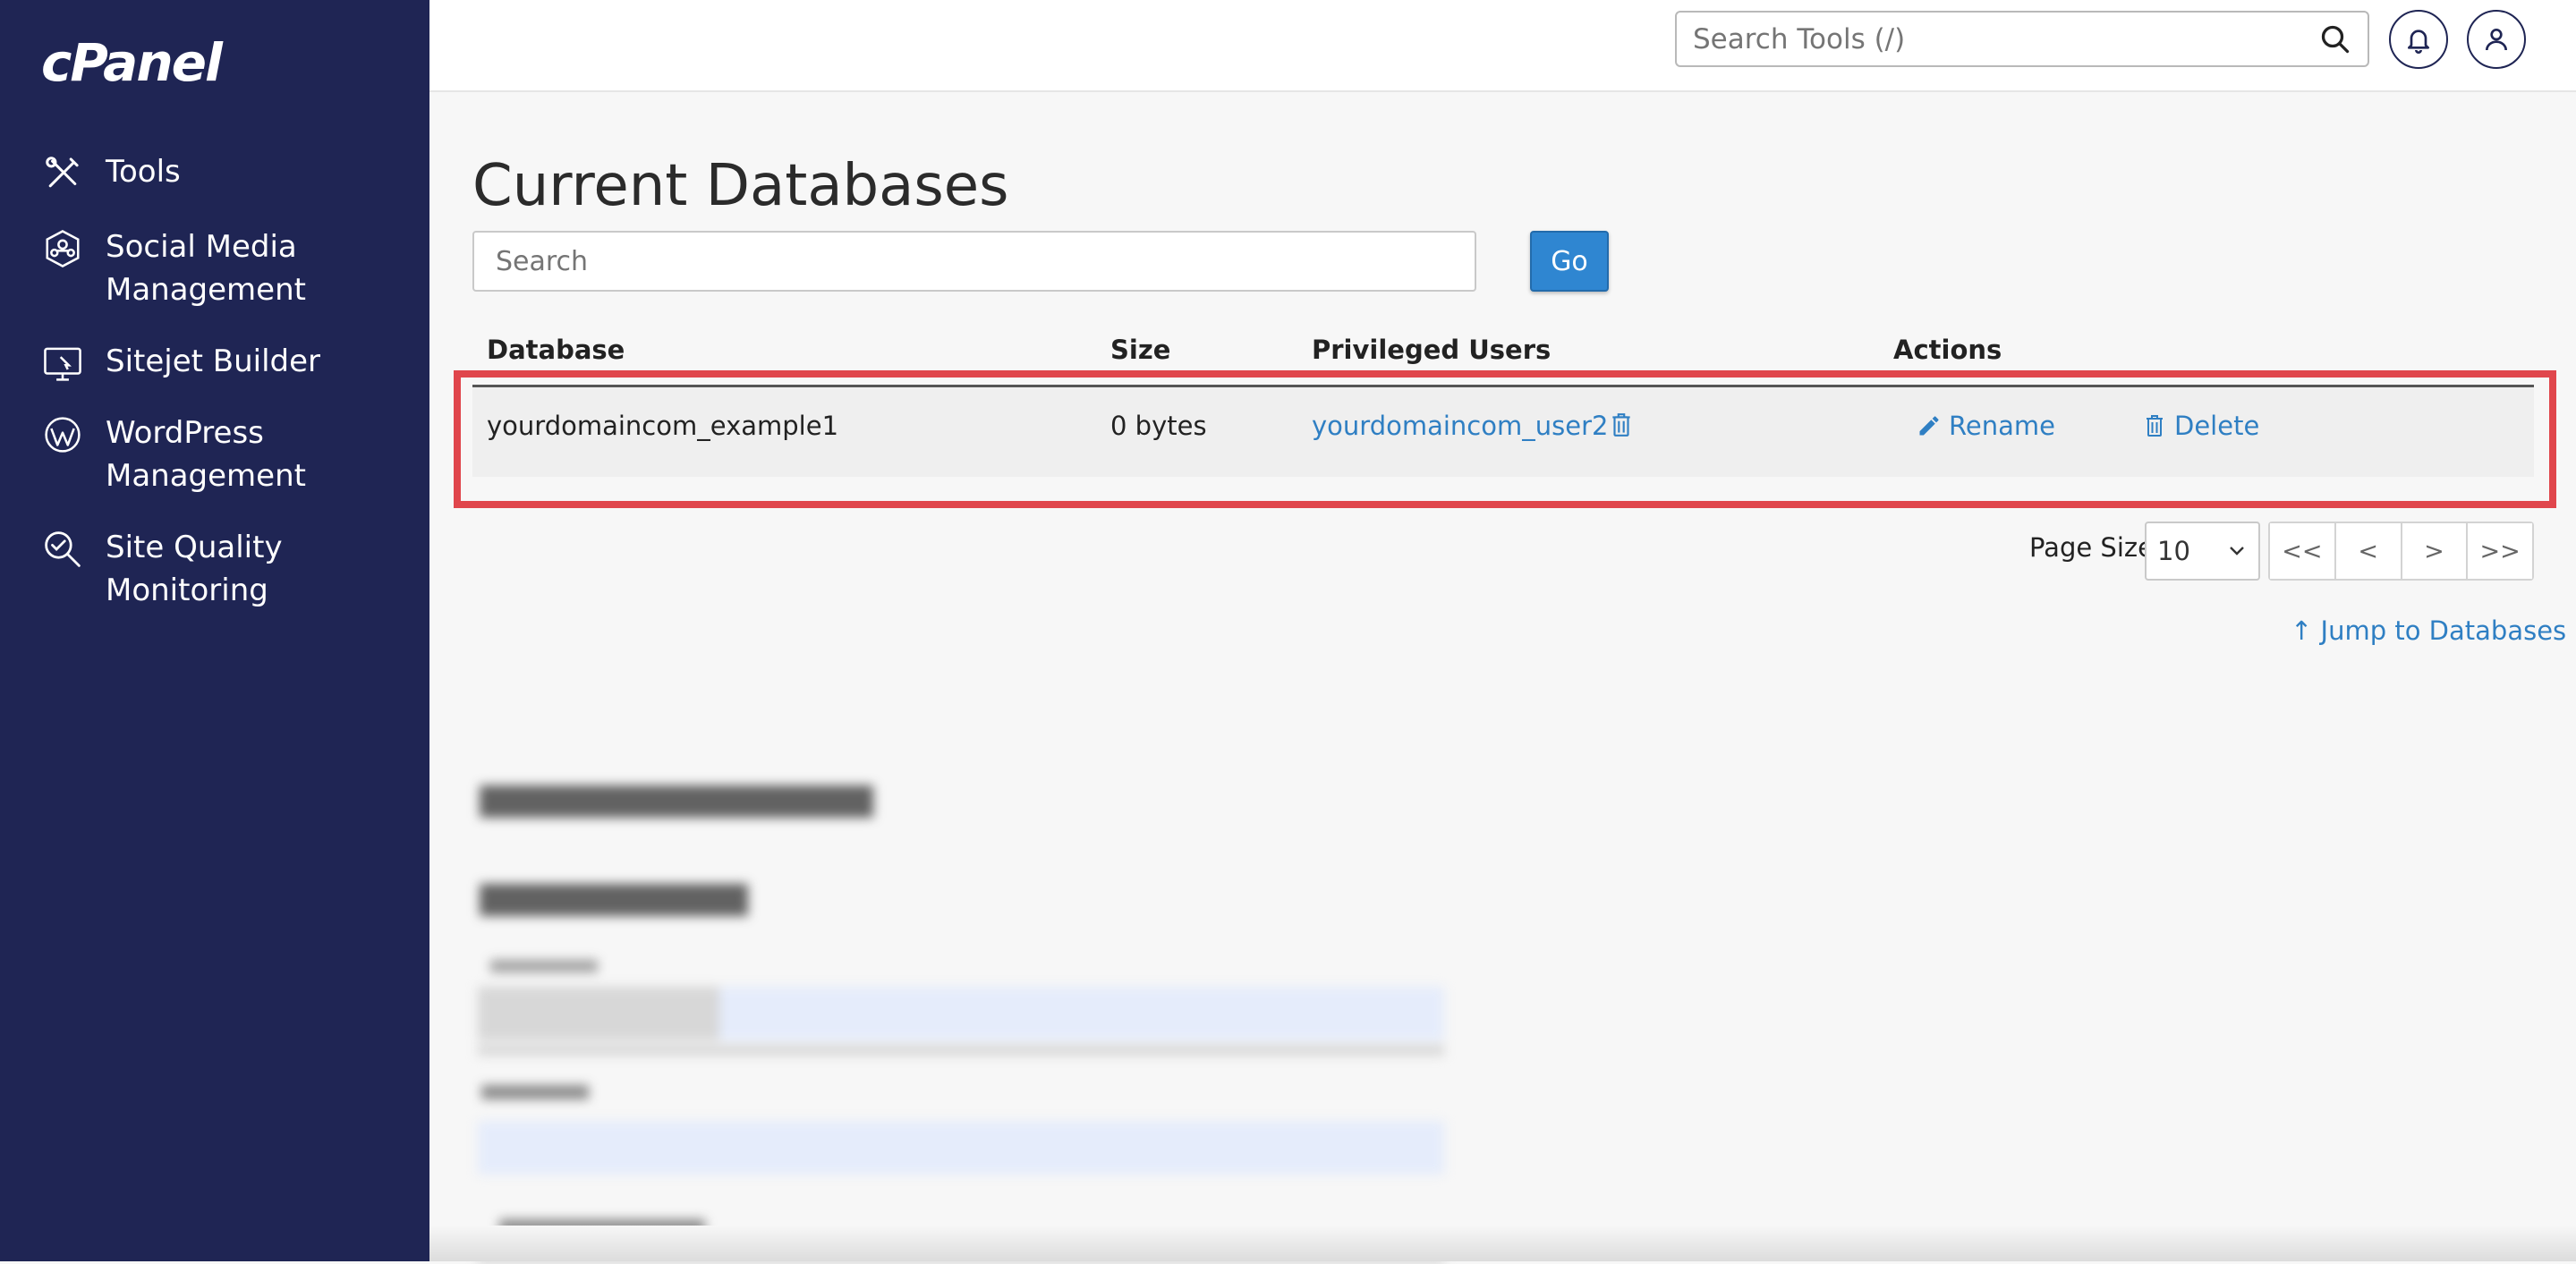 Image resolution: width=2576 pixels, height=1264 pixels. What do you see at coordinates (206, 268) in the screenshot?
I see `sidebar-item-label: Social Media Management` at bounding box center [206, 268].